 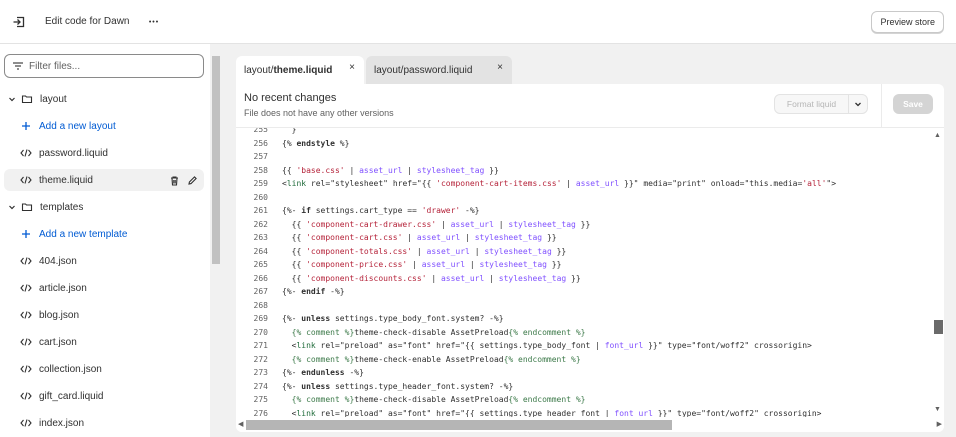 I want to click on line-number: 262, so click(x=260, y=224).